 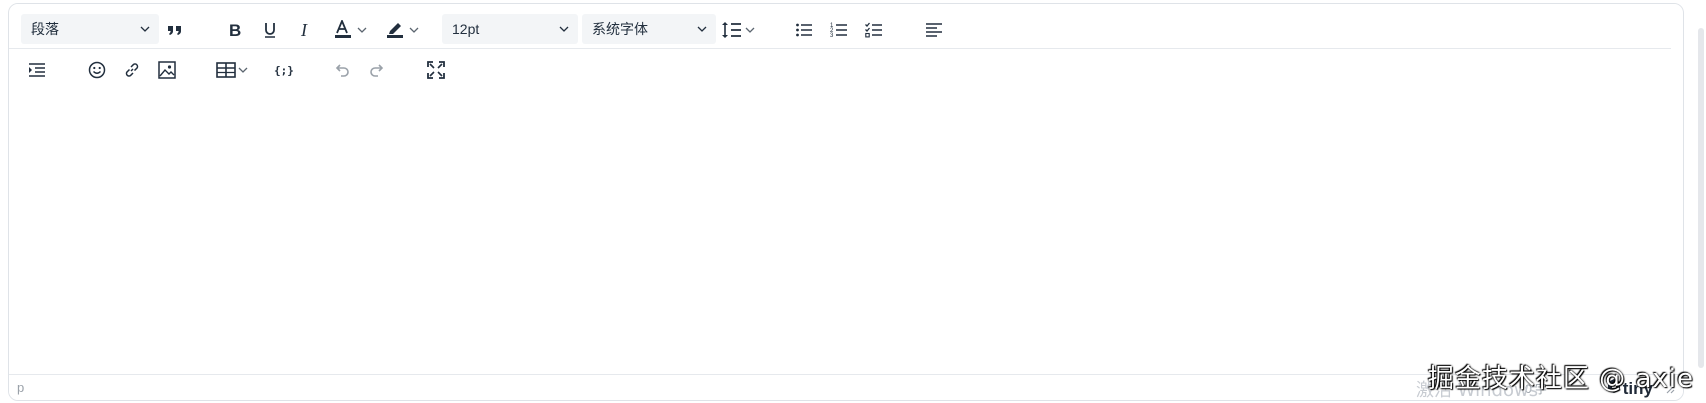 I want to click on checklist-button, so click(x=874, y=30).